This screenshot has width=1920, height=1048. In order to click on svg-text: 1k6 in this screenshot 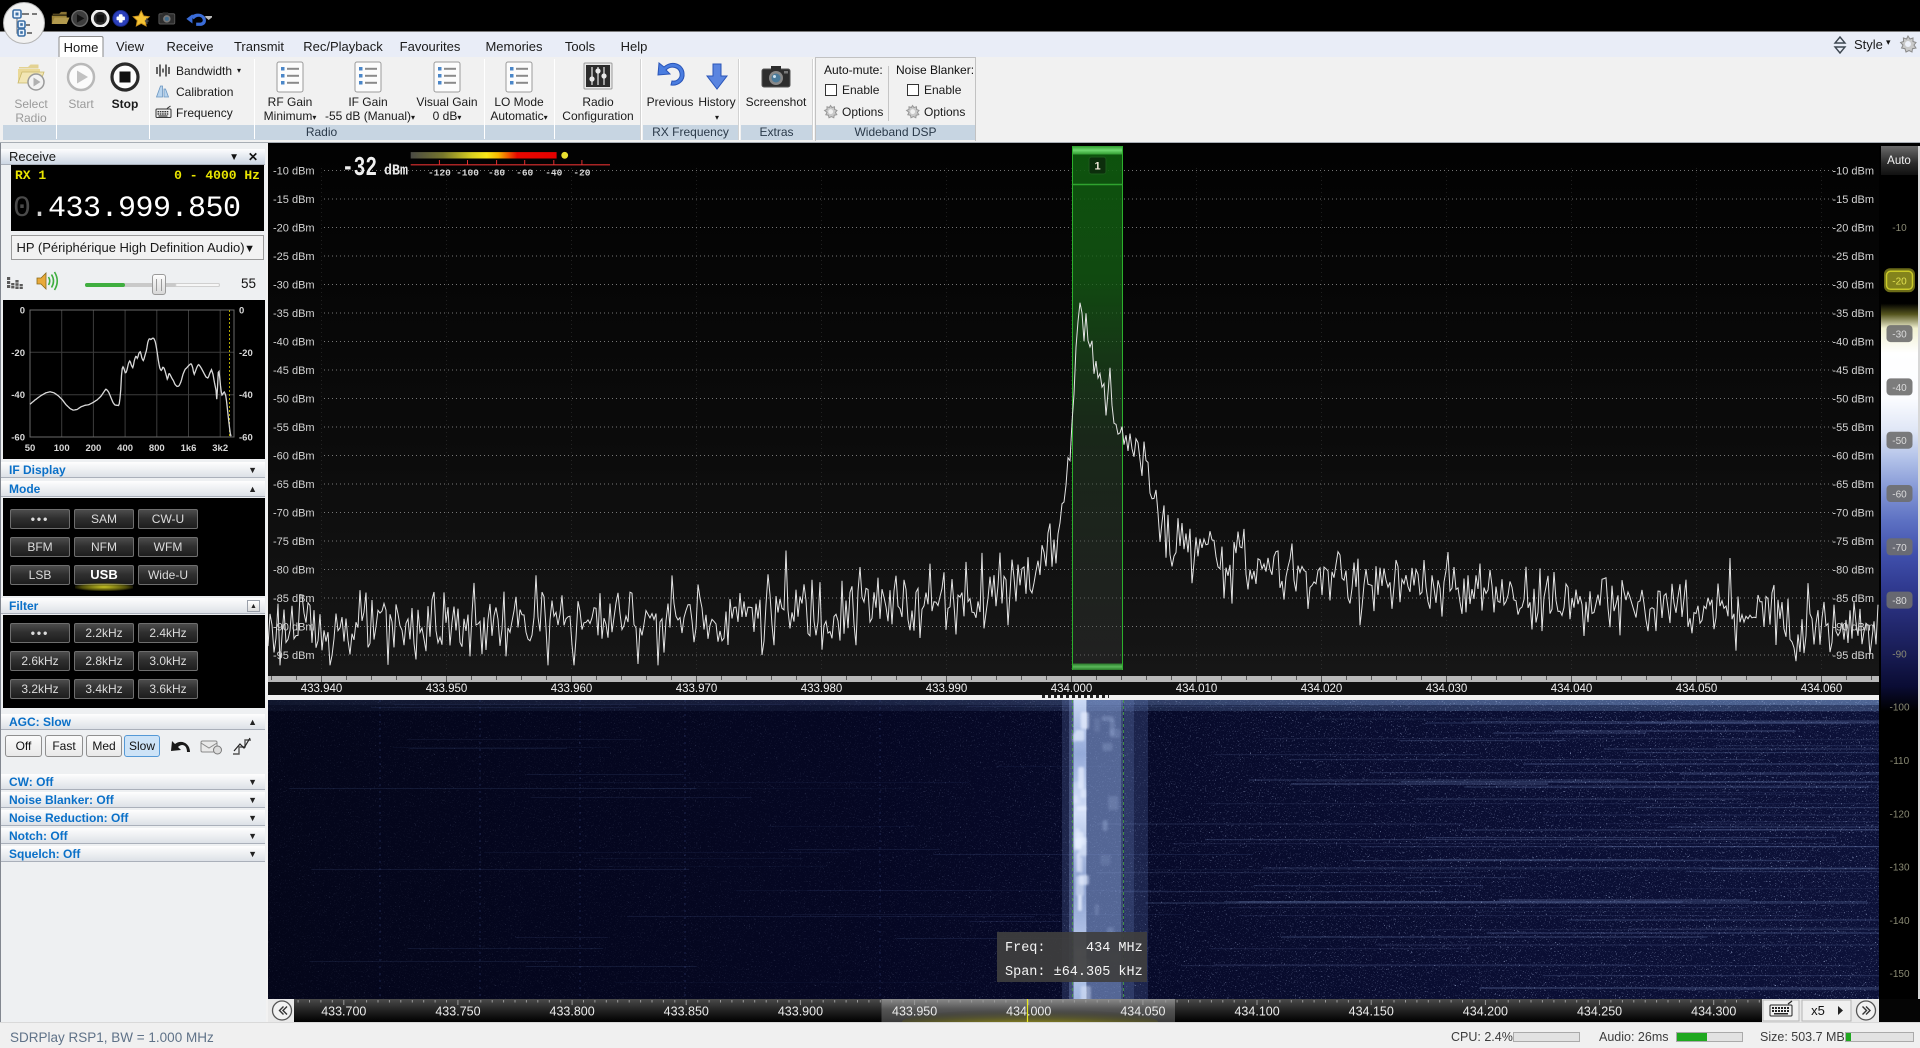, I will do `click(189, 448)`.